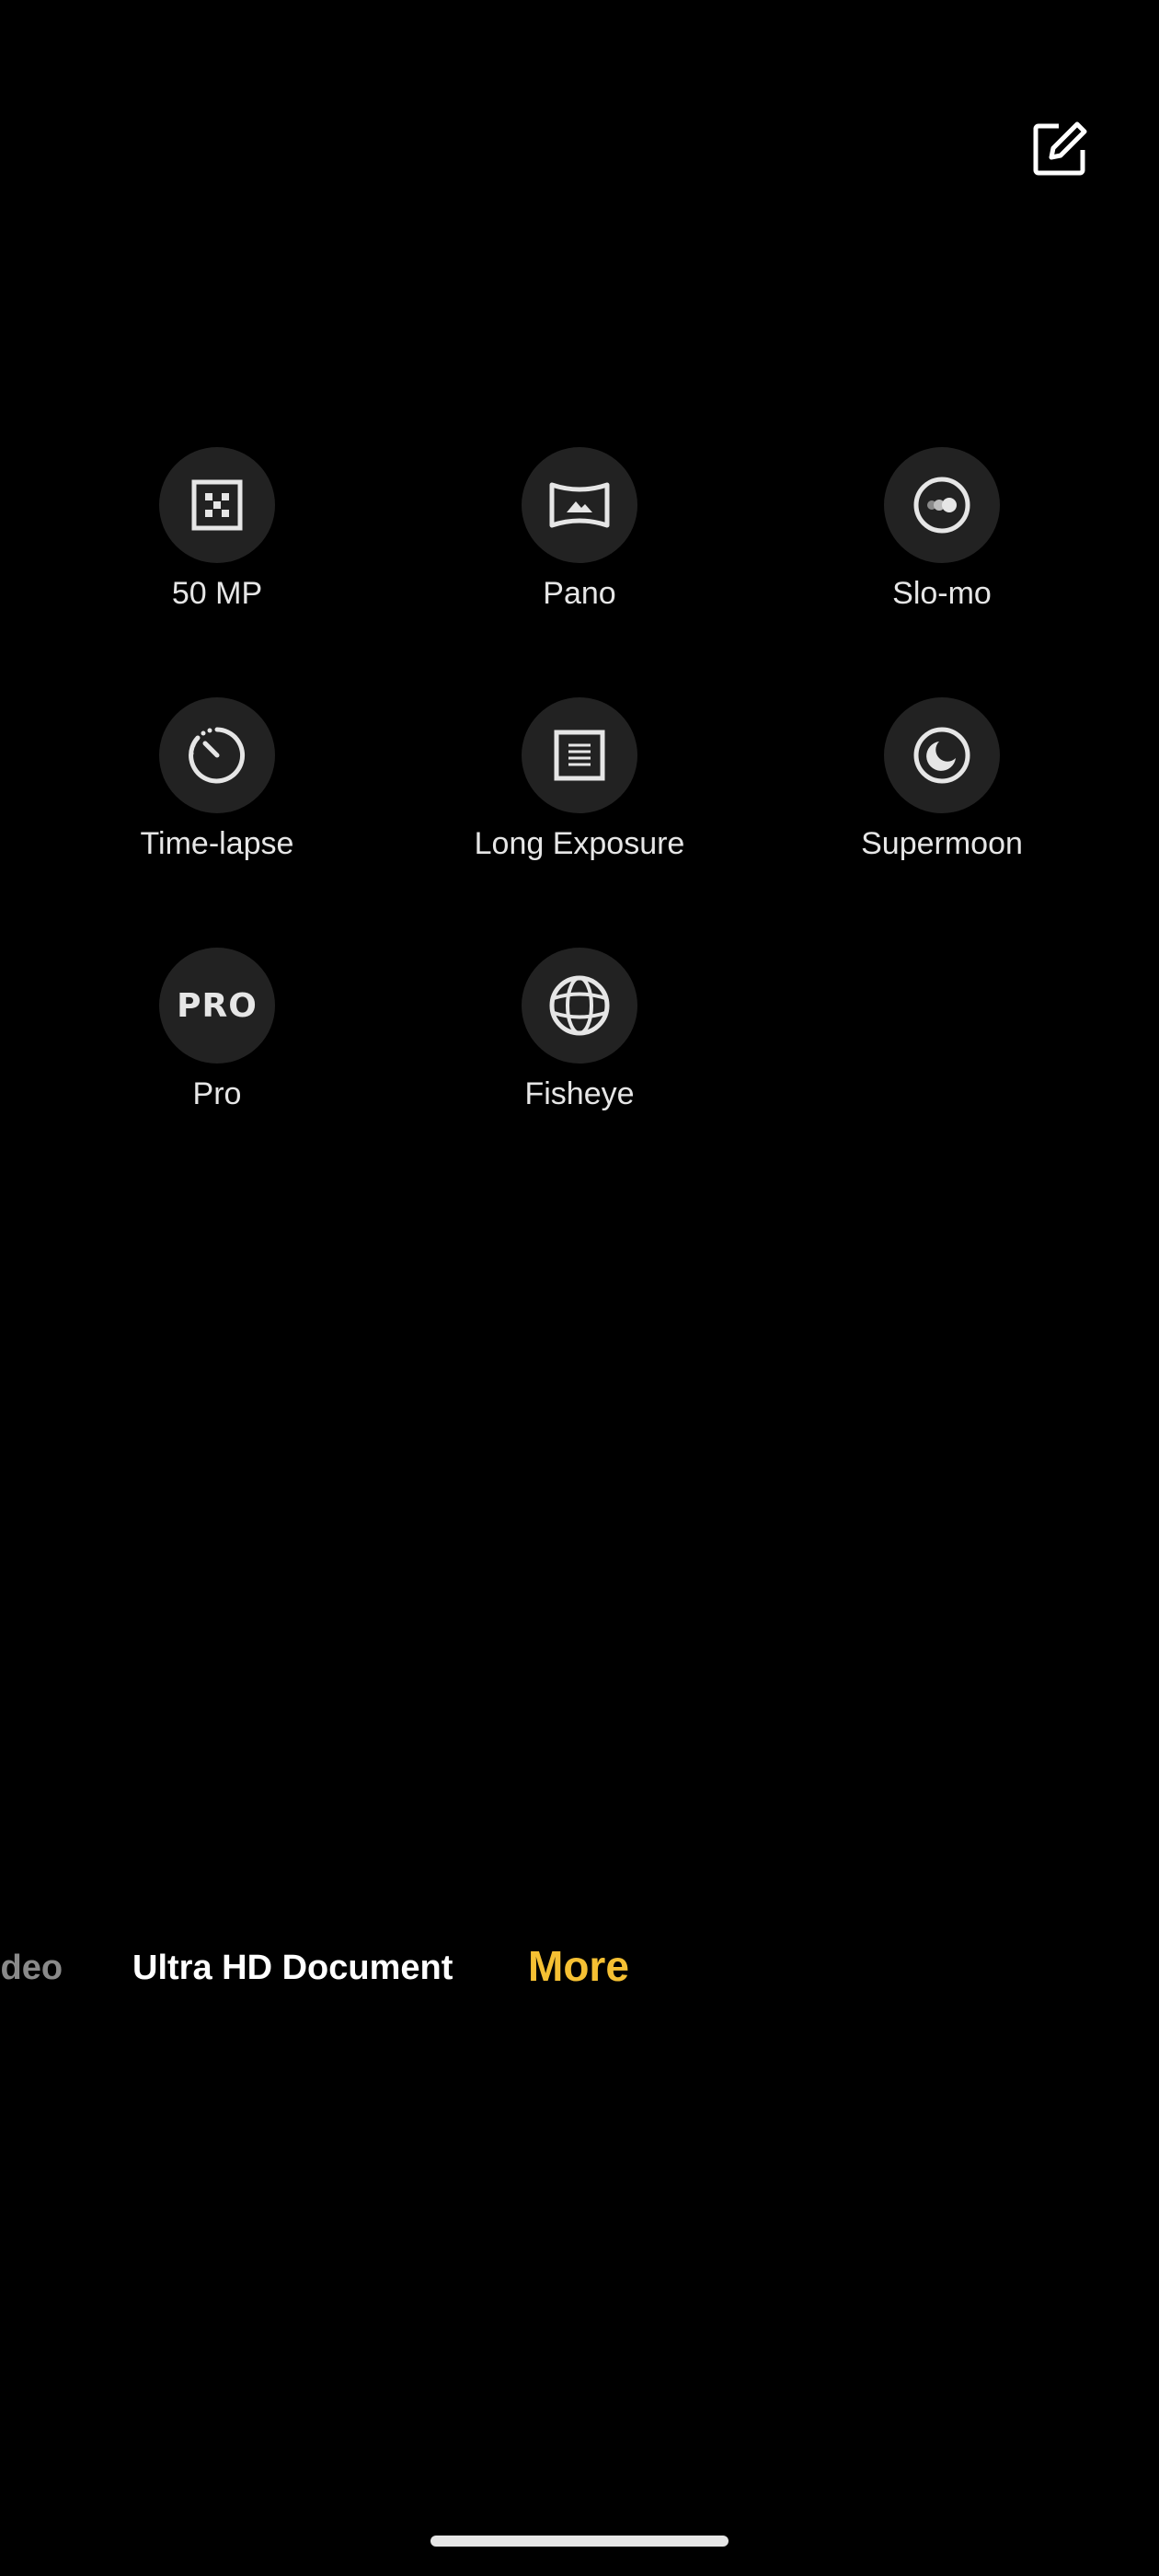 This screenshot has width=1159, height=2576. I want to click on long-exposure-icon, so click(579, 755).